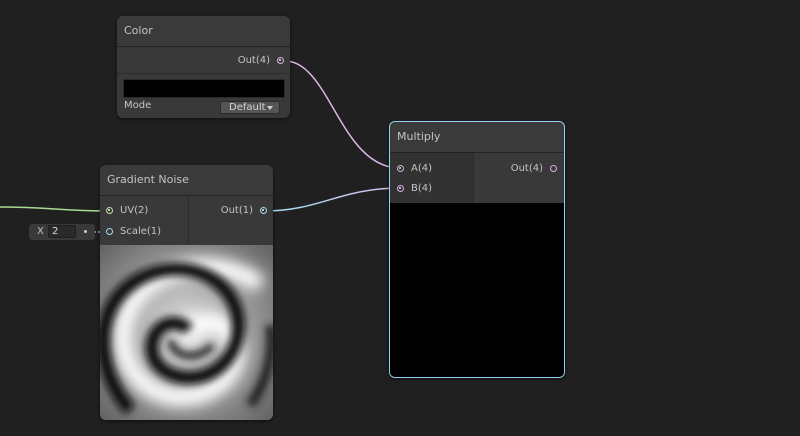  What do you see at coordinates (109, 210) in the screenshot?
I see `uv-input-dot` at bounding box center [109, 210].